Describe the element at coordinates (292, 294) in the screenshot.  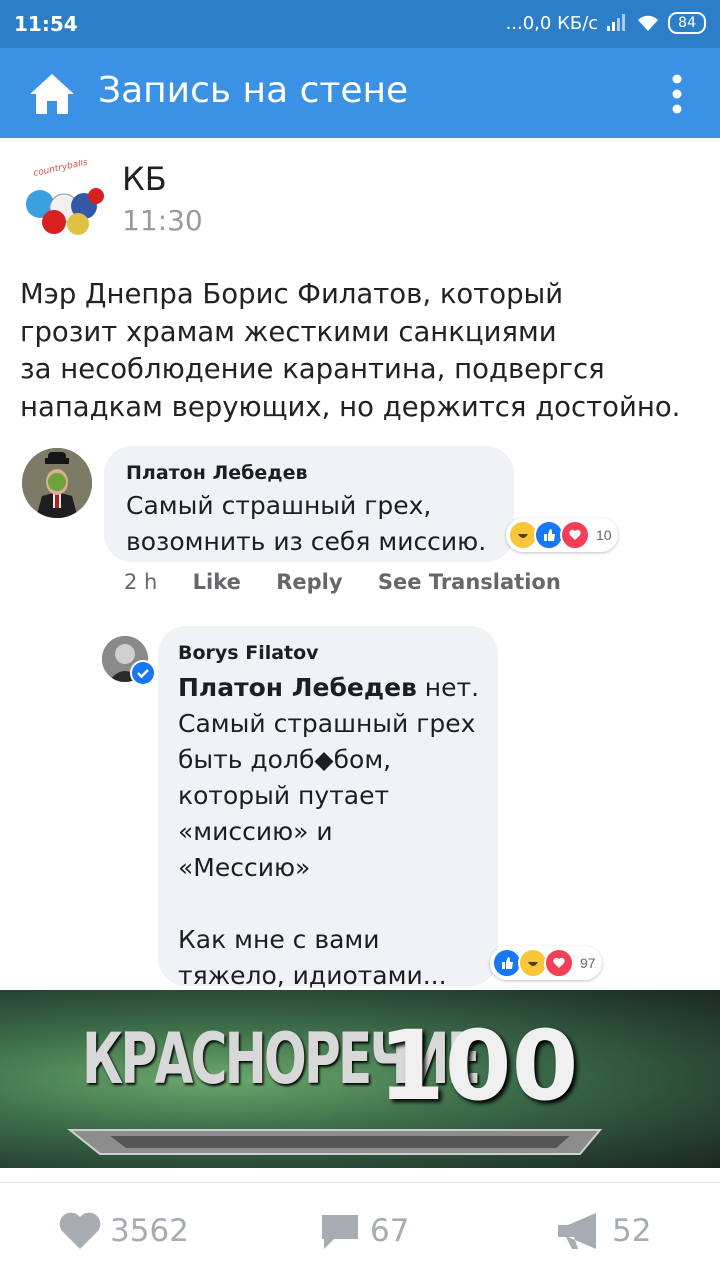
I see `post-text-line: Мэр Днепра Борис Филатов, который` at that location.